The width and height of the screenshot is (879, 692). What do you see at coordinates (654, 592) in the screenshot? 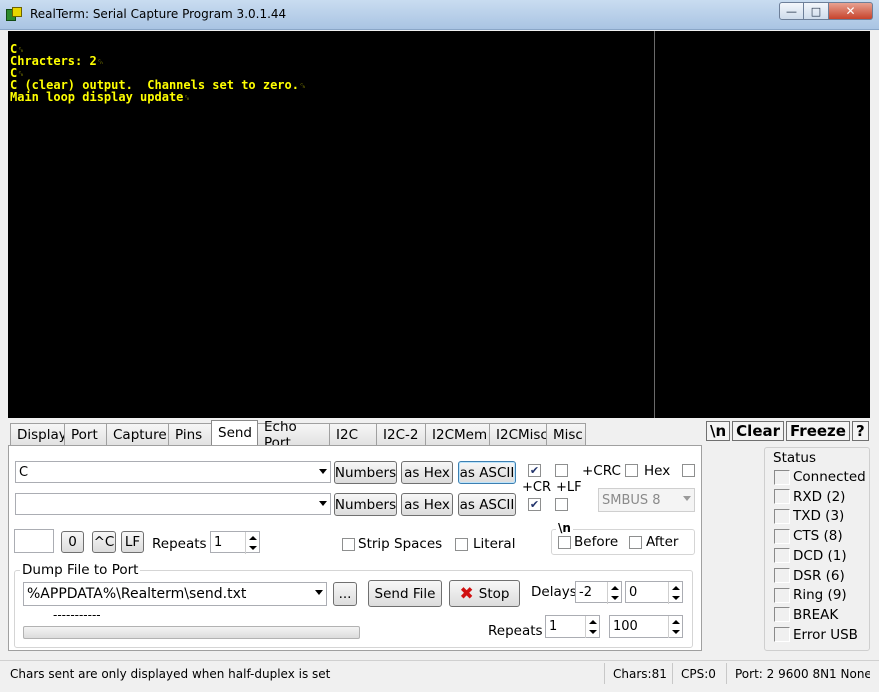
I see `delay-2-spinner: 0` at bounding box center [654, 592].